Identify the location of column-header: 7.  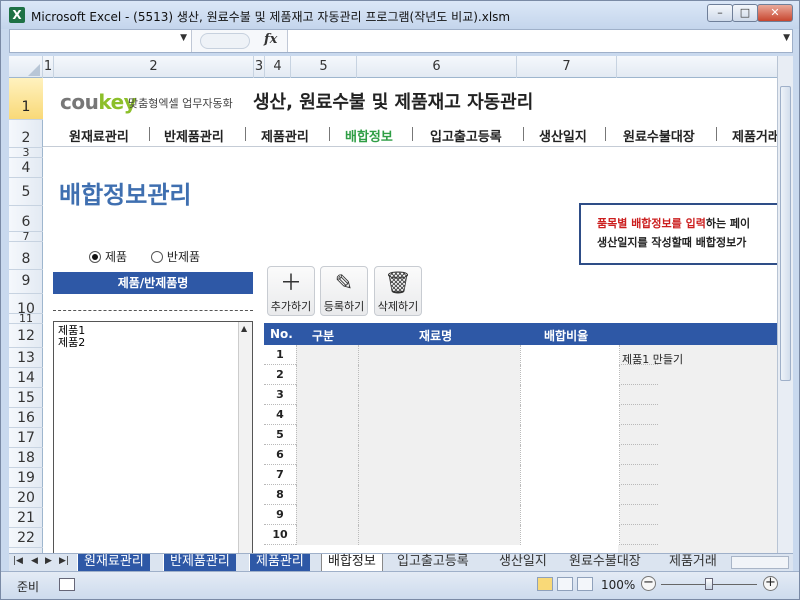
(567, 67).